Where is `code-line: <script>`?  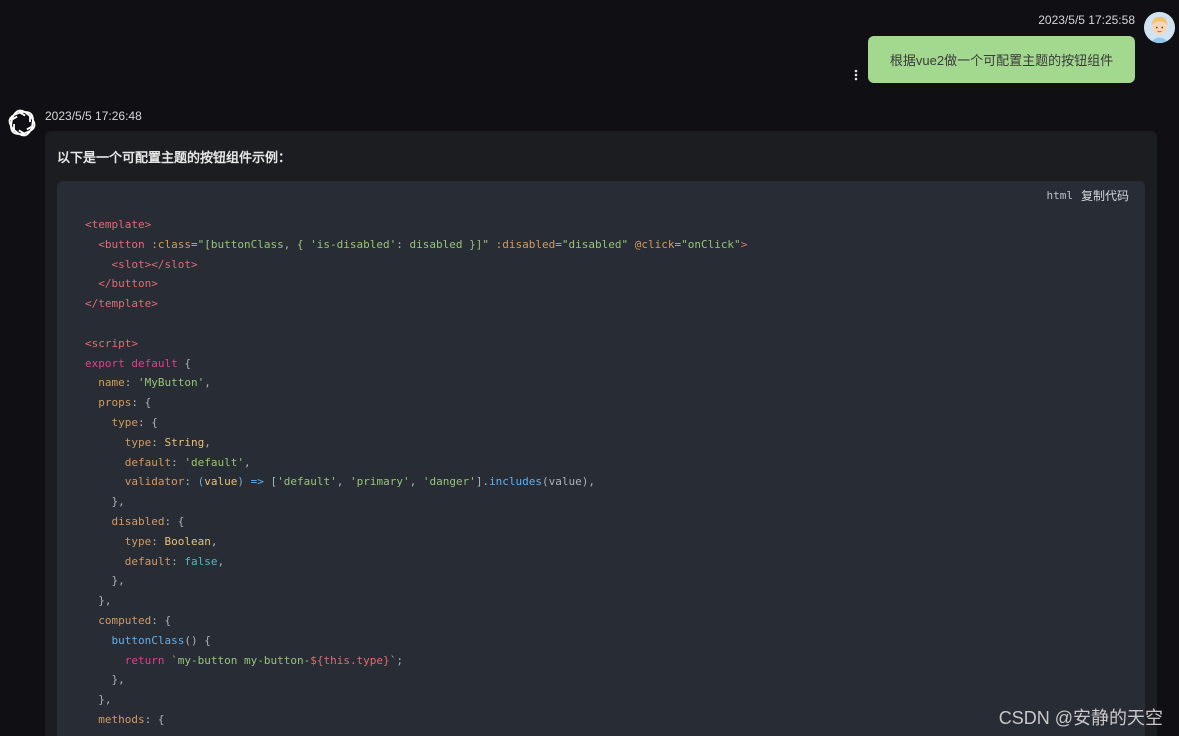 code-line: <script> is located at coordinates (416, 344).